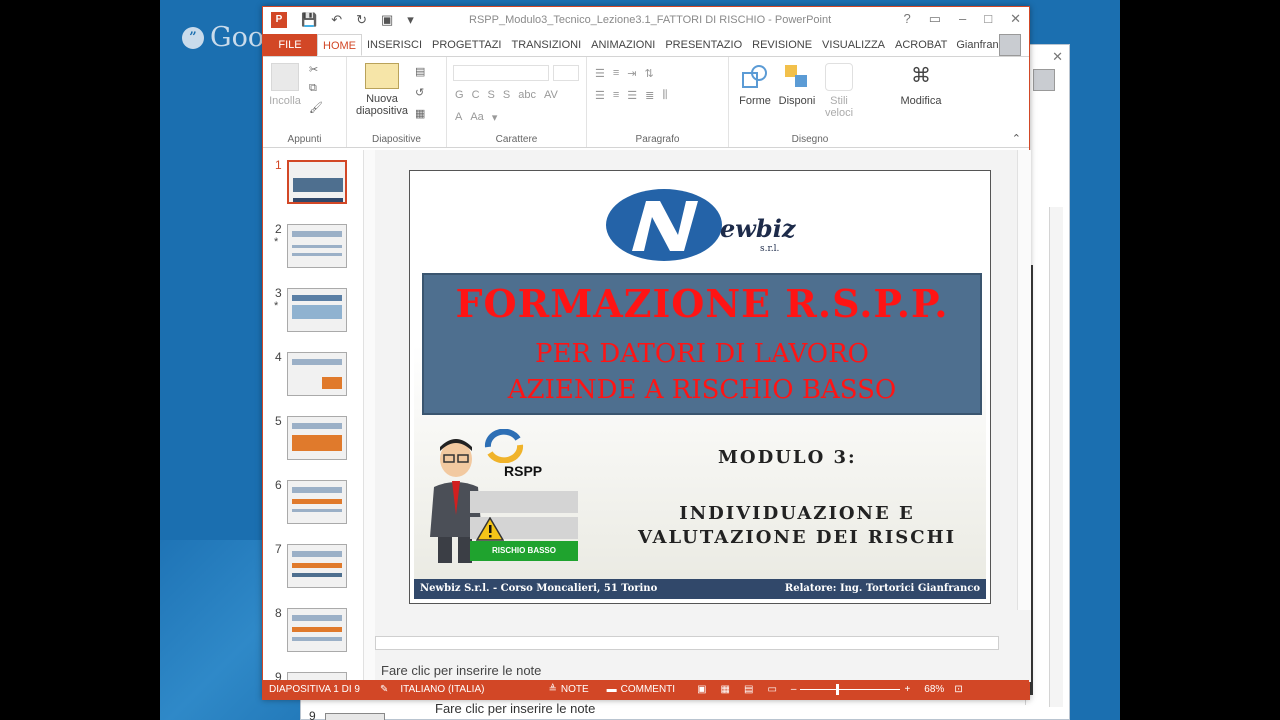  What do you see at coordinates (600, 73) in the screenshot?
I see `bullets-icon: ☰` at bounding box center [600, 73].